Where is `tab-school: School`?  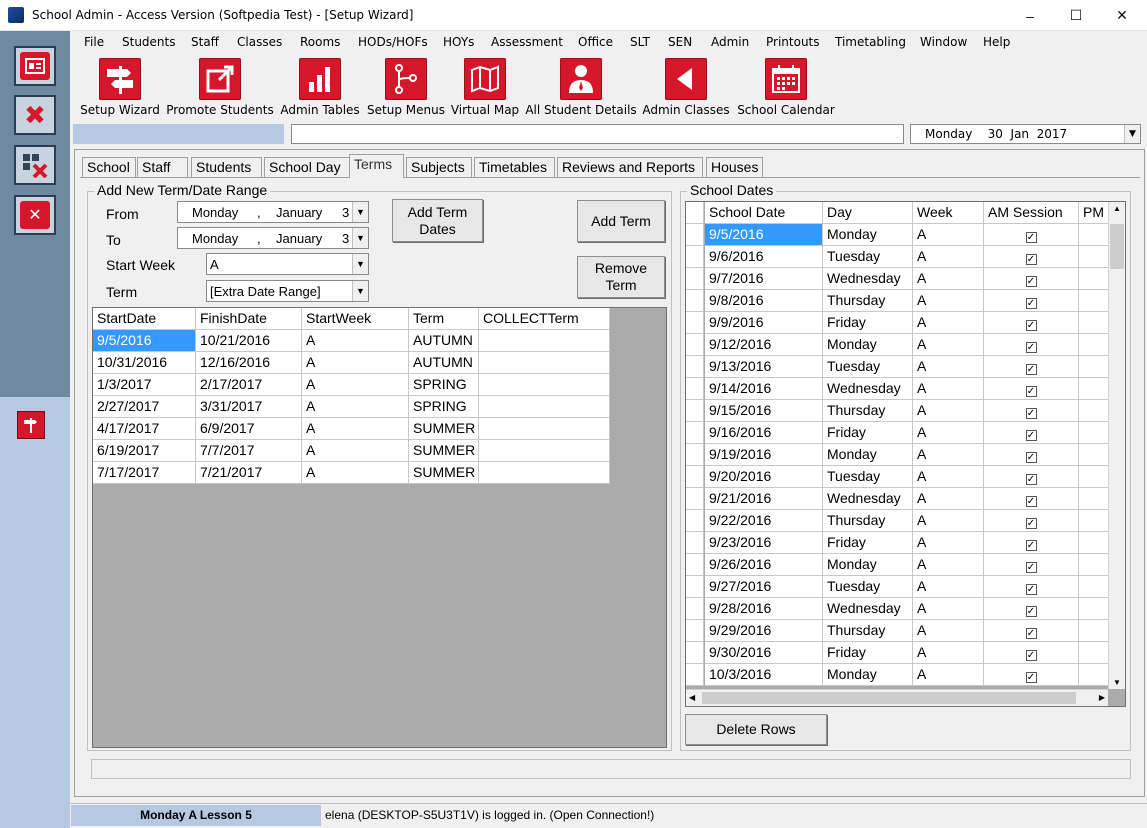 tab-school: School is located at coordinates (109, 167).